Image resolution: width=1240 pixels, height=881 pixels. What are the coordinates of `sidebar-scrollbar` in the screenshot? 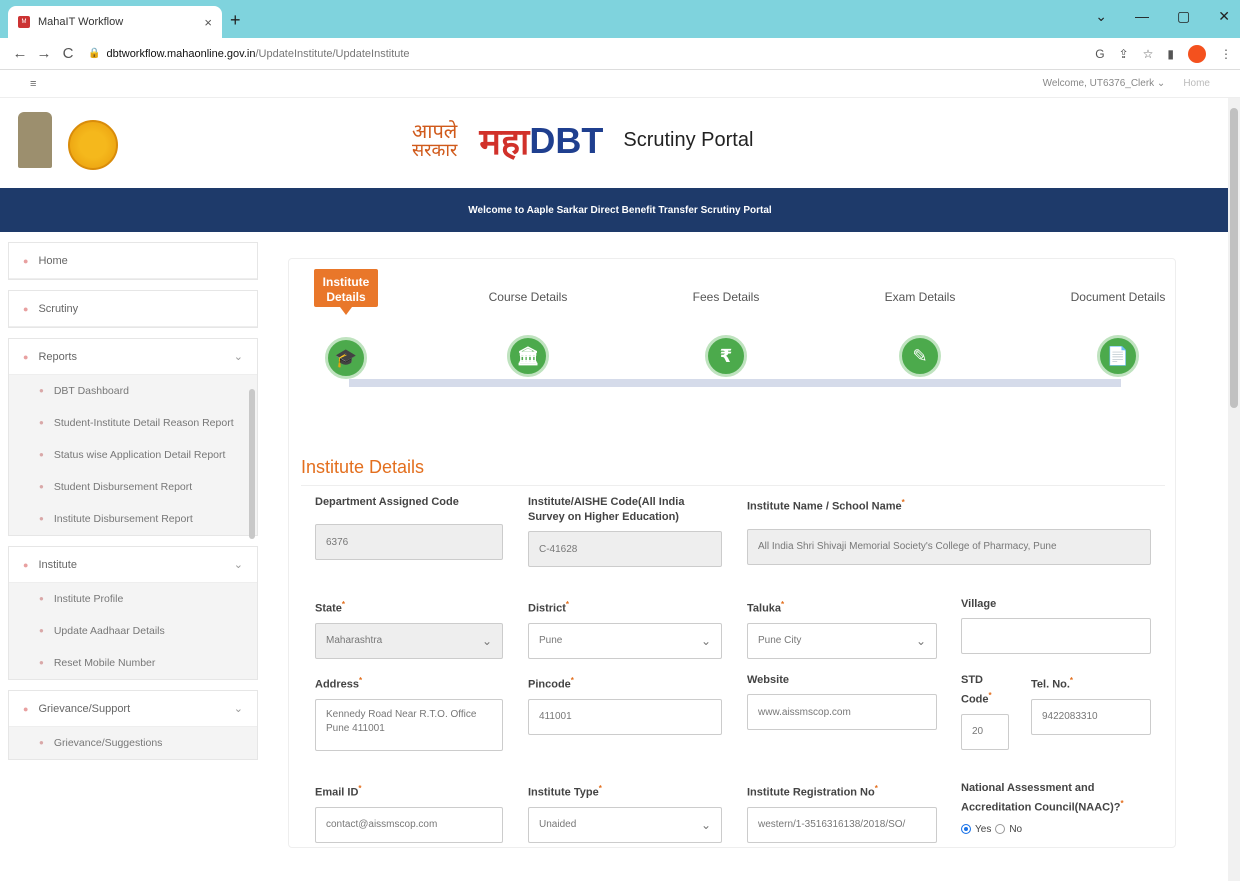 It's located at (252, 464).